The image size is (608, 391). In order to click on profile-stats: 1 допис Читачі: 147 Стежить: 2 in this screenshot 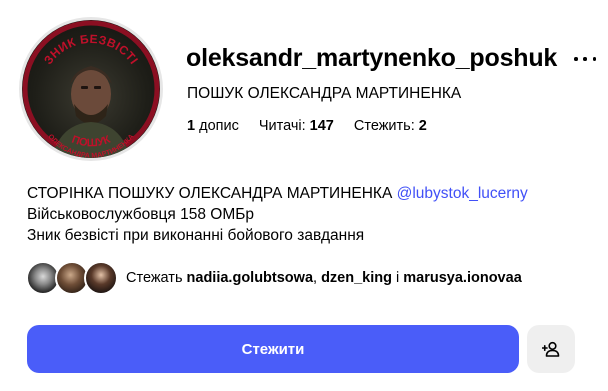, I will do `click(307, 126)`.